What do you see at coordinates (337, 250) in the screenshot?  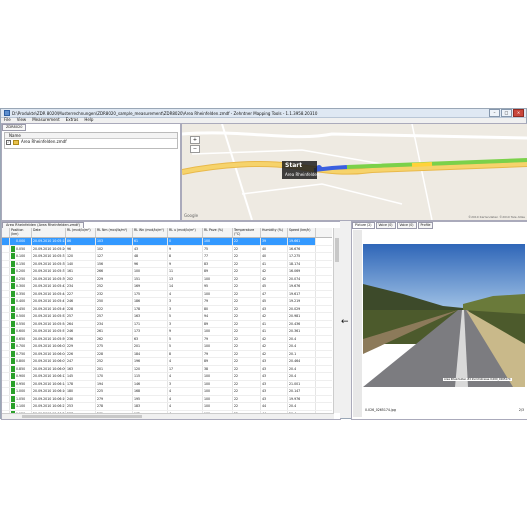 I see `scroll-thumb` at bounding box center [337, 250].